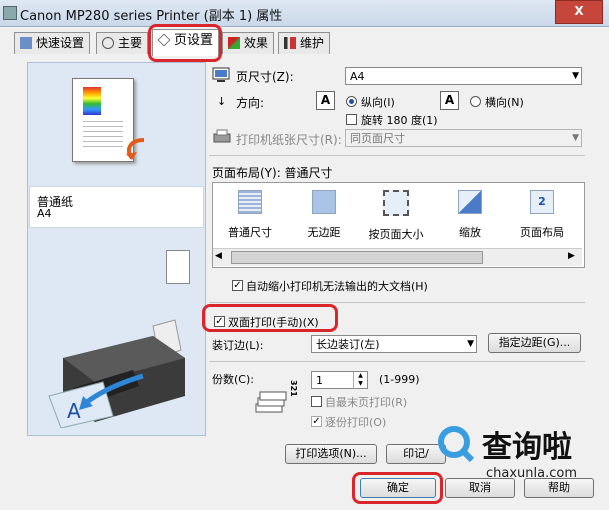  What do you see at coordinates (339, 380) in the screenshot?
I see `copies-input: 1 ▲ ▼` at bounding box center [339, 380].